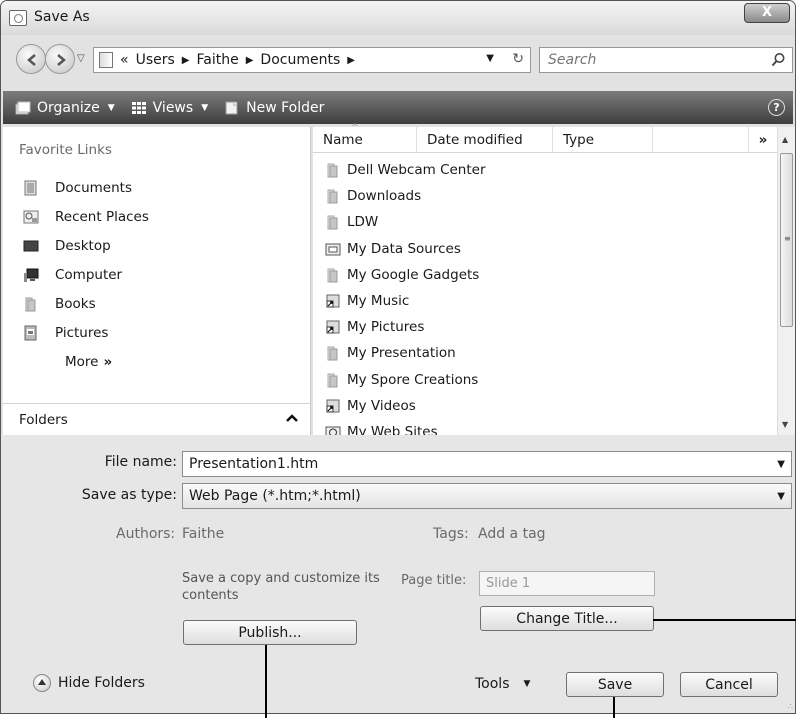 The width and height of the screenshot is (796, 718). Describe the element at coordinates (413, 274) in the screenshot. I see `list-item-label: My Google Gadgets` at that location.